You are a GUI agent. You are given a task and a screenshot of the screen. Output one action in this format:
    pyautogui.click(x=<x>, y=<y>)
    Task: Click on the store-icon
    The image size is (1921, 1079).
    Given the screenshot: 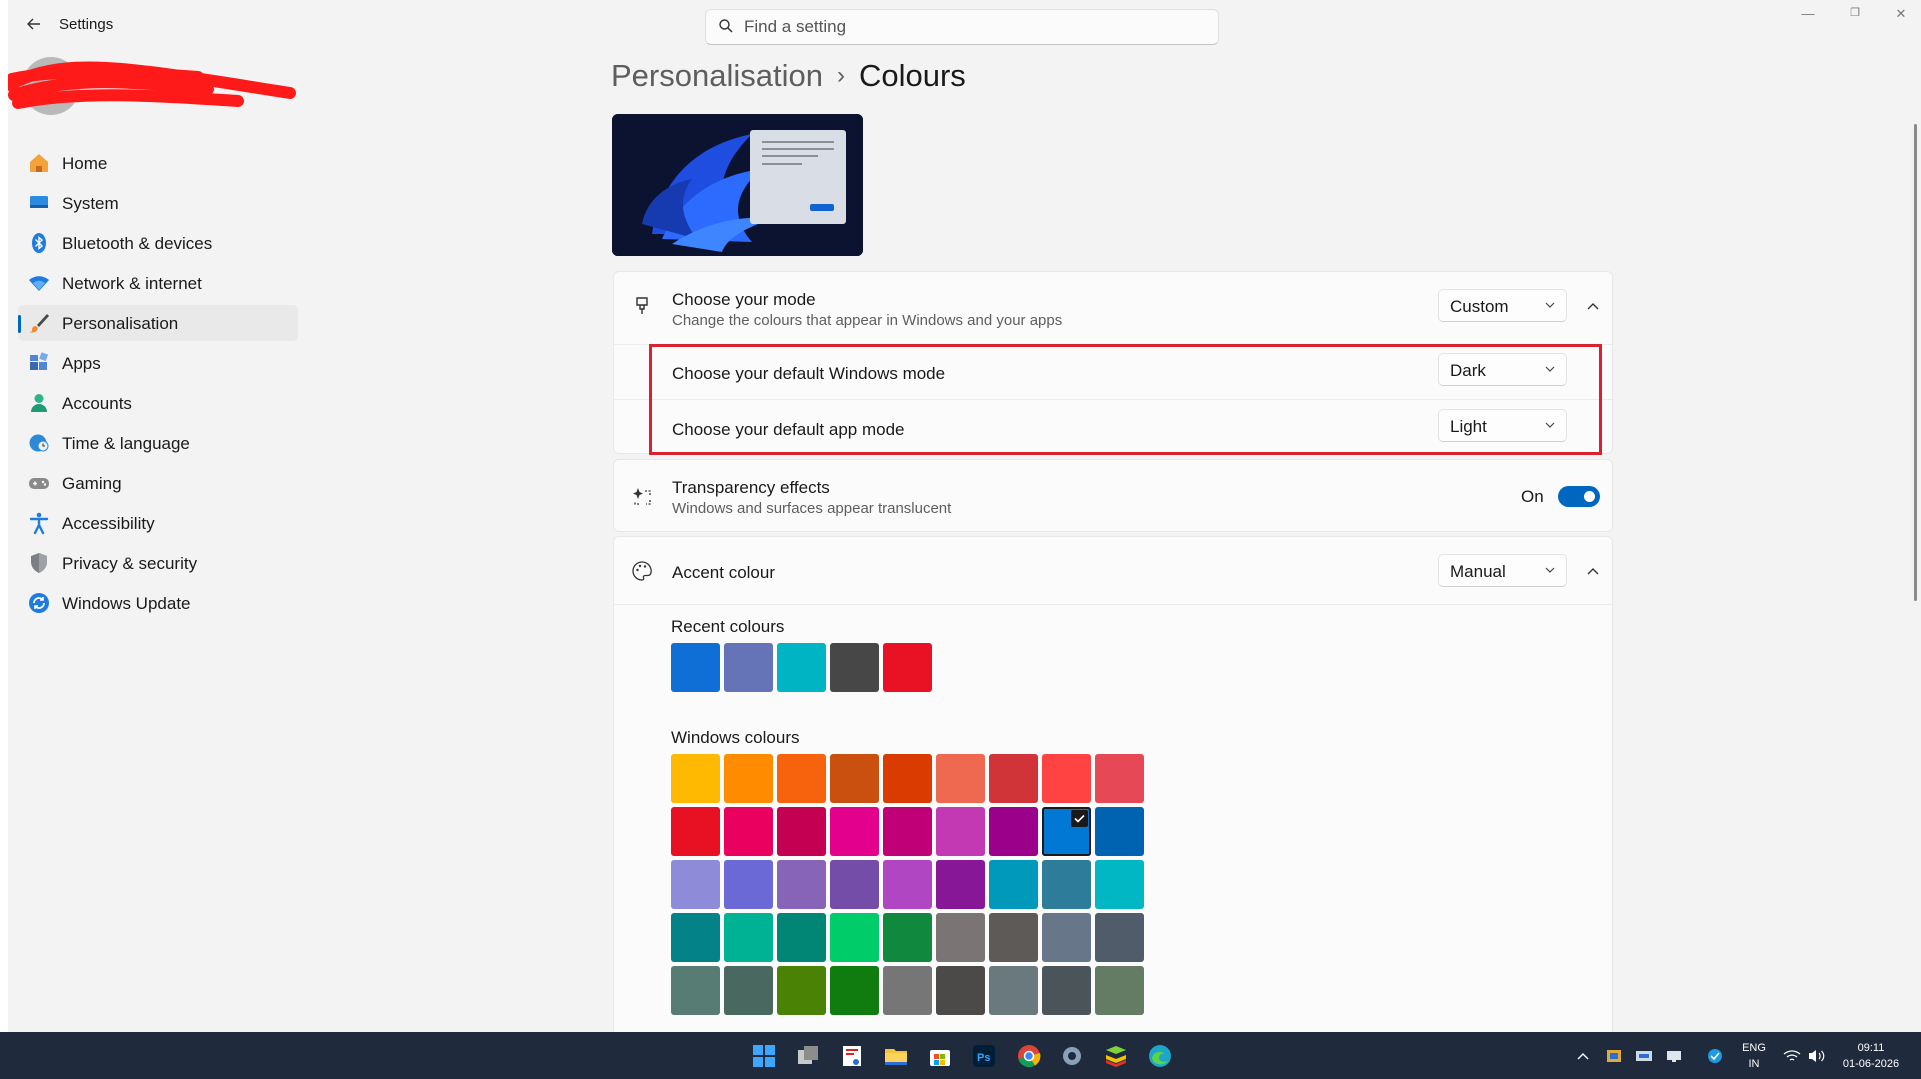 What is the action you would take?
    pyautogui.click(x=940, y=1056)
    